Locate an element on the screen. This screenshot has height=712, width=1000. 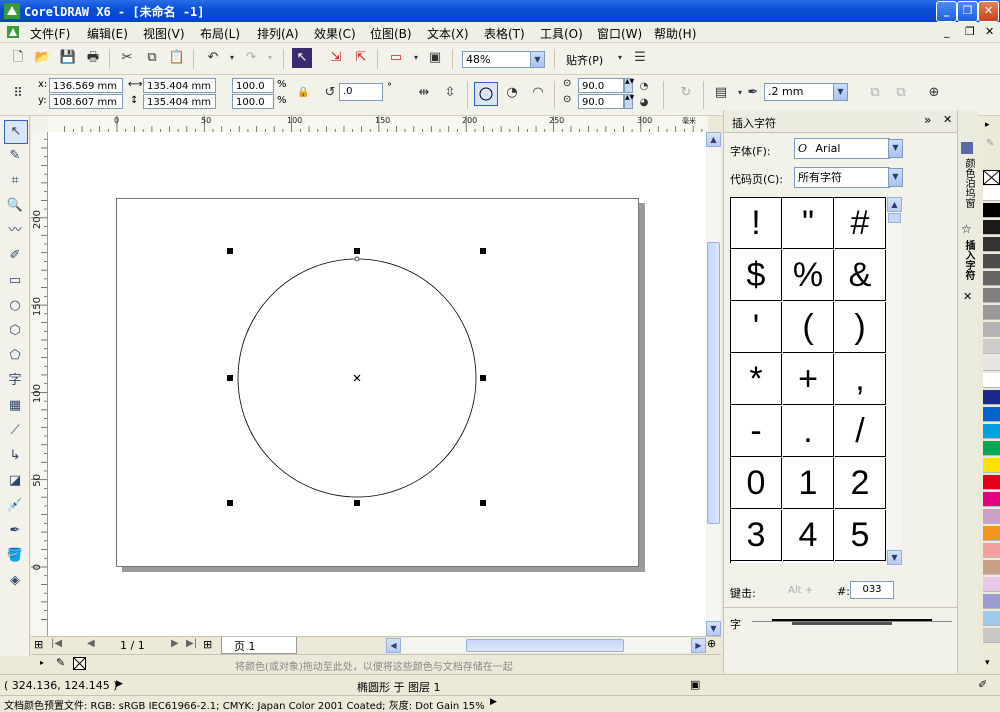
navigator-zoom-icon: ⊕ is located at coordinates (711, 643).